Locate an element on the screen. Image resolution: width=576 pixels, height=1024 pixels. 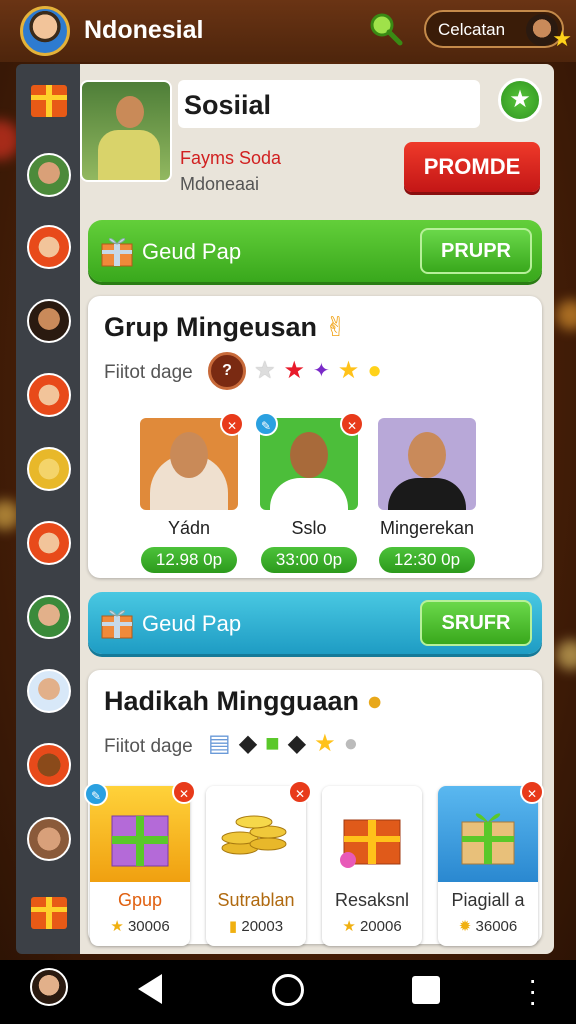
favorite-button: ★ is located at coordinates (520, 100).